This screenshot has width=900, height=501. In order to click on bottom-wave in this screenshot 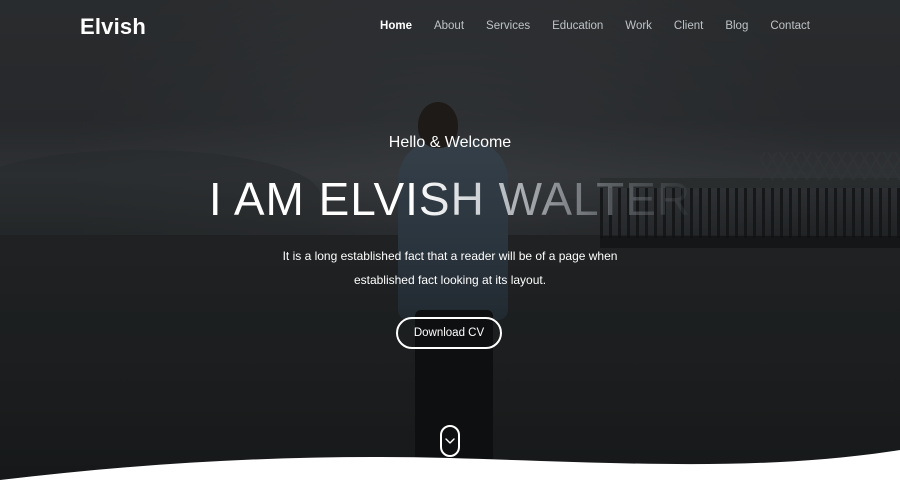, I will do `click(450, 475)`.